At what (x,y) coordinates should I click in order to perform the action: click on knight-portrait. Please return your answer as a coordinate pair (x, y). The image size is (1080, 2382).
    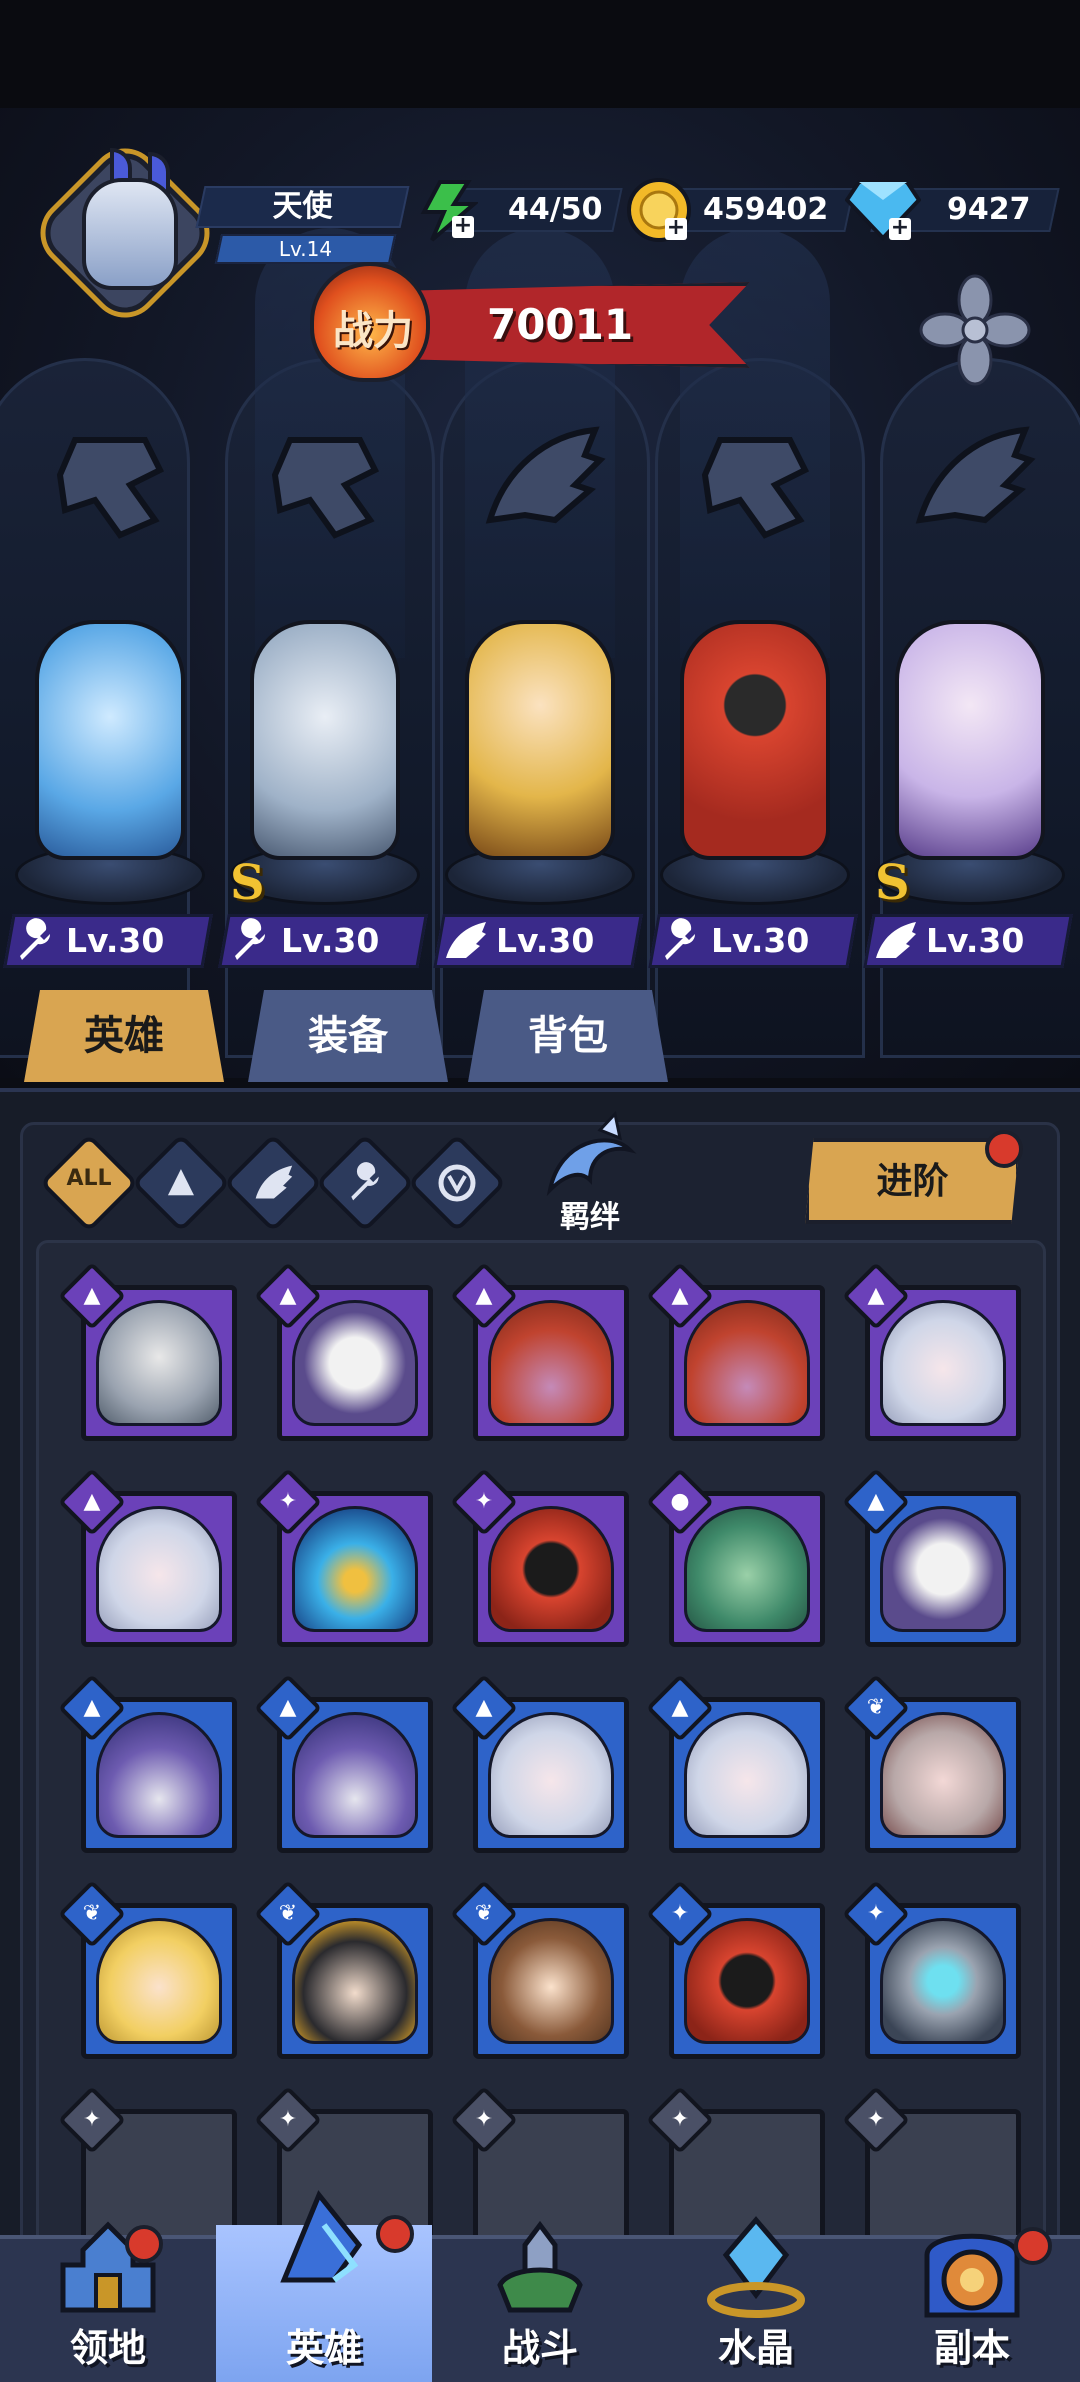
    Looking at the image, I should click on (159, 1363).